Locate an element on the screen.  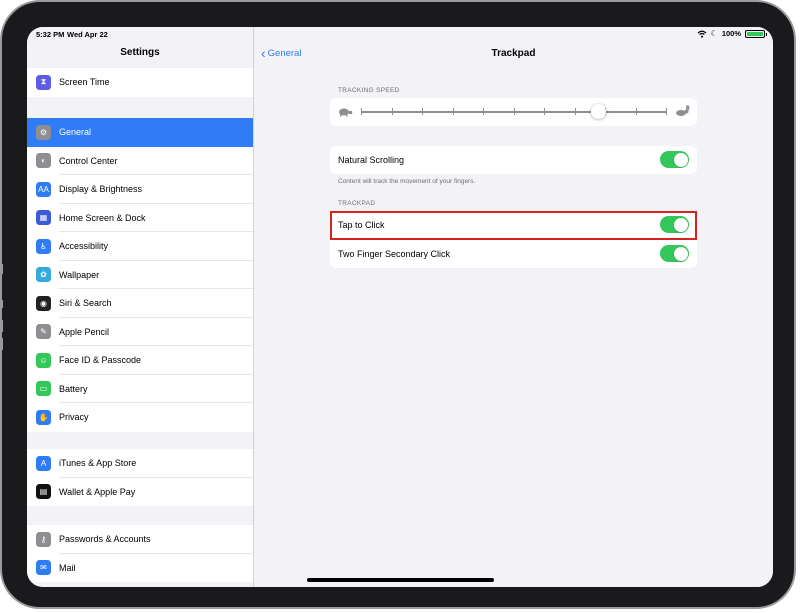
sidebar-group: ⧗ Screen Time is located at coordinates (140, 82).